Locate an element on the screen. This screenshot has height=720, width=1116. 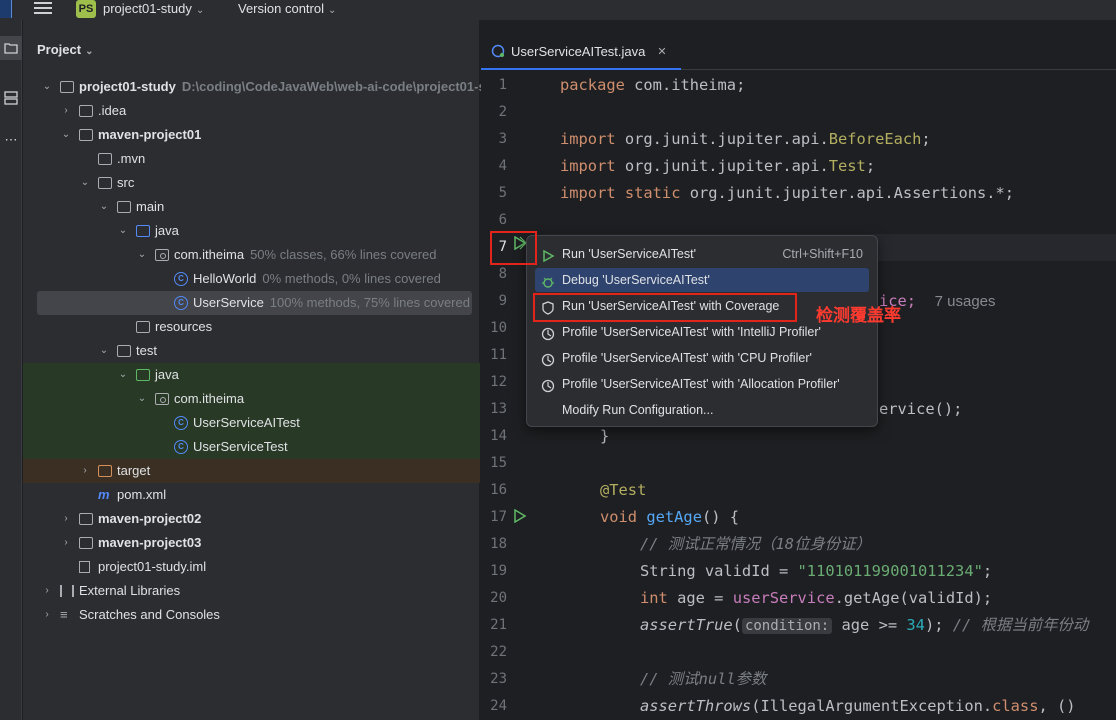
line-number: 21 is located at coordinates (498, 625).